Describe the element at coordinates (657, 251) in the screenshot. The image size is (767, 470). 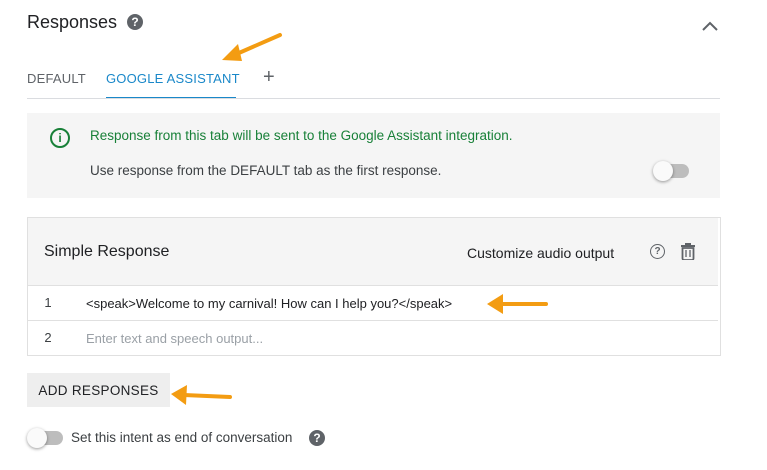
I see `help-outline-icon: ?` at that location.